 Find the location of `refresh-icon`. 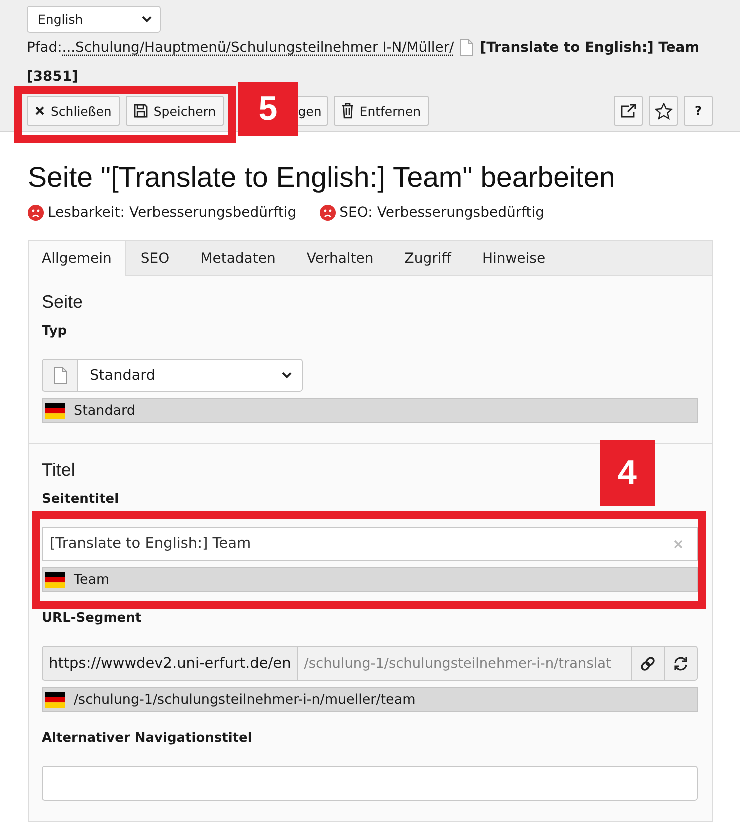

refresh-icon is located at coordinates (681, 664).